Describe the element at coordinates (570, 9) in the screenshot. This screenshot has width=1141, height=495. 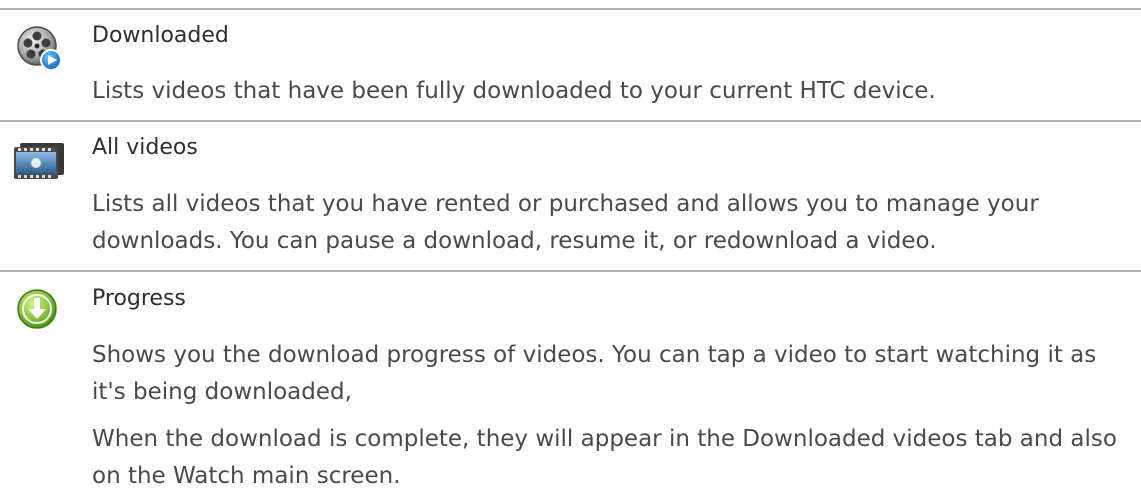
I see `rule-top` at that location.